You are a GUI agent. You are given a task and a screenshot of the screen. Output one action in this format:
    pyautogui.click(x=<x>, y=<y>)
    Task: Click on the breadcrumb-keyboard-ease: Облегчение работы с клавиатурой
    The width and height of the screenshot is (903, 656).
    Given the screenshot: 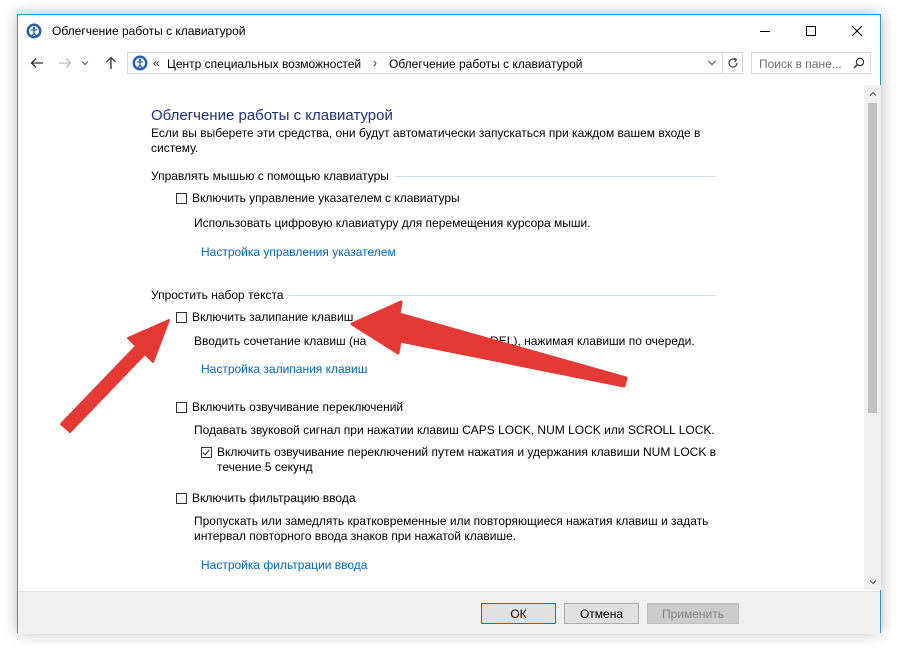 What is the action you would take?
    pyautogui.click(x=486, y=64)
    